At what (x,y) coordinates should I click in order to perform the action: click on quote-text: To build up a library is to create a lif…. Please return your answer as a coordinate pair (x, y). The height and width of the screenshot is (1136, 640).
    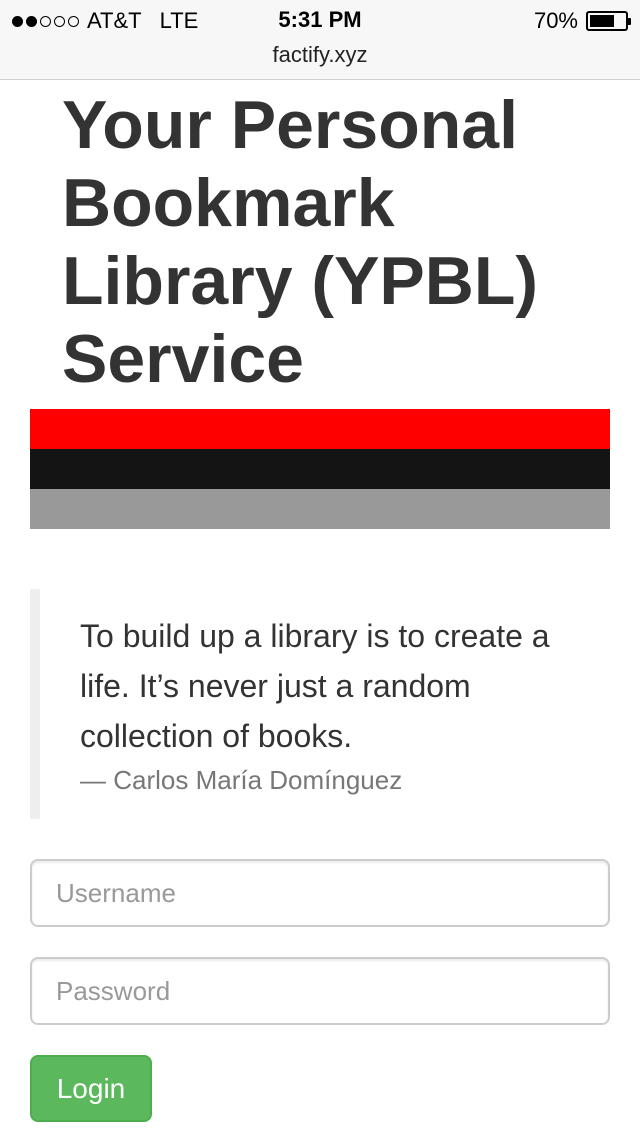
    Looking at the image, I should click on (315, 686).